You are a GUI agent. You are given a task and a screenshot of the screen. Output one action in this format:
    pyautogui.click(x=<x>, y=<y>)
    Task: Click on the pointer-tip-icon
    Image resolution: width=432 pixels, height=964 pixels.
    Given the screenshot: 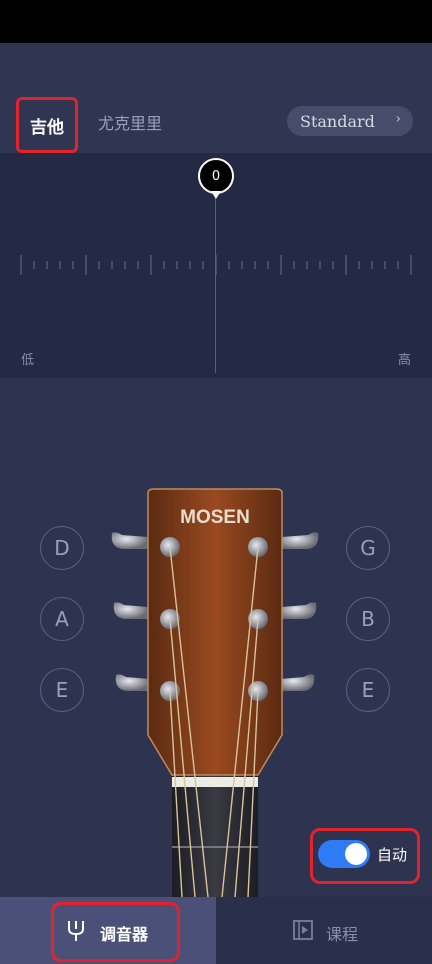 What is the action you would take?
    pyautogui.click(x=216, y=195)
    